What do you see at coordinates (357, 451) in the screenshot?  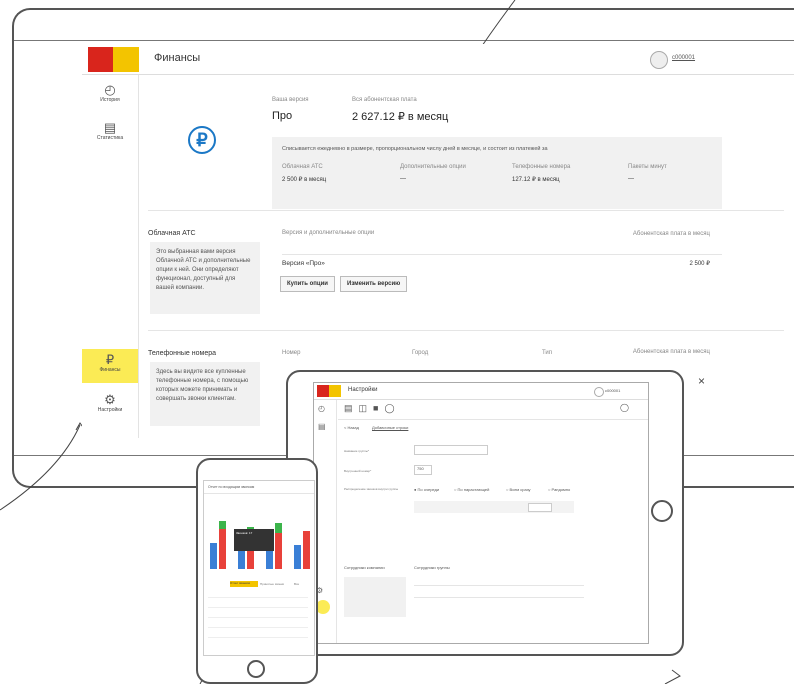 I see `field-label: Название группы*` at bounding box center [357, 451].